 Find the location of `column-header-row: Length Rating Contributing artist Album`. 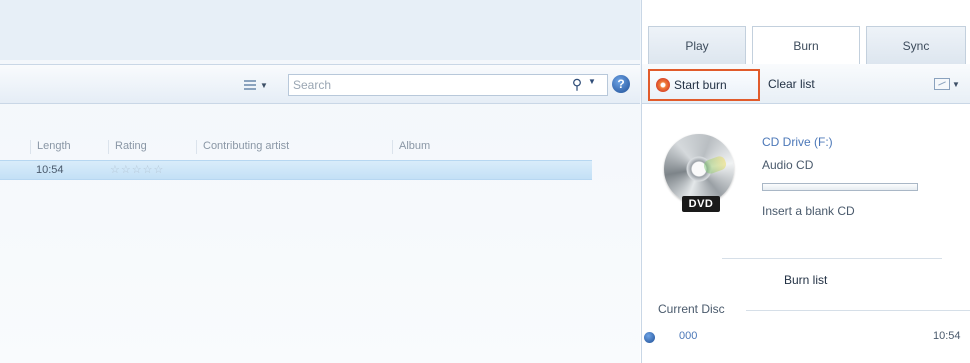

column-header-row: Length Rating Contributing artist Album is located at coordinates (300, 147).